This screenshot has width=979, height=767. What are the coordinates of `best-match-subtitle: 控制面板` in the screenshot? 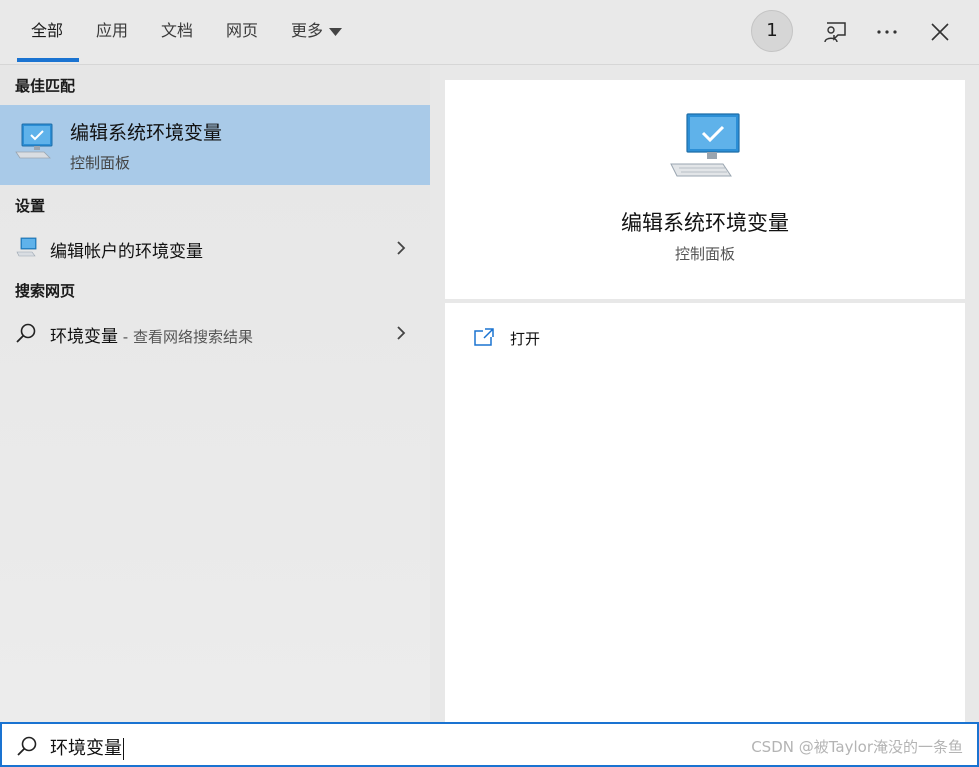 It's located at (100, 163).